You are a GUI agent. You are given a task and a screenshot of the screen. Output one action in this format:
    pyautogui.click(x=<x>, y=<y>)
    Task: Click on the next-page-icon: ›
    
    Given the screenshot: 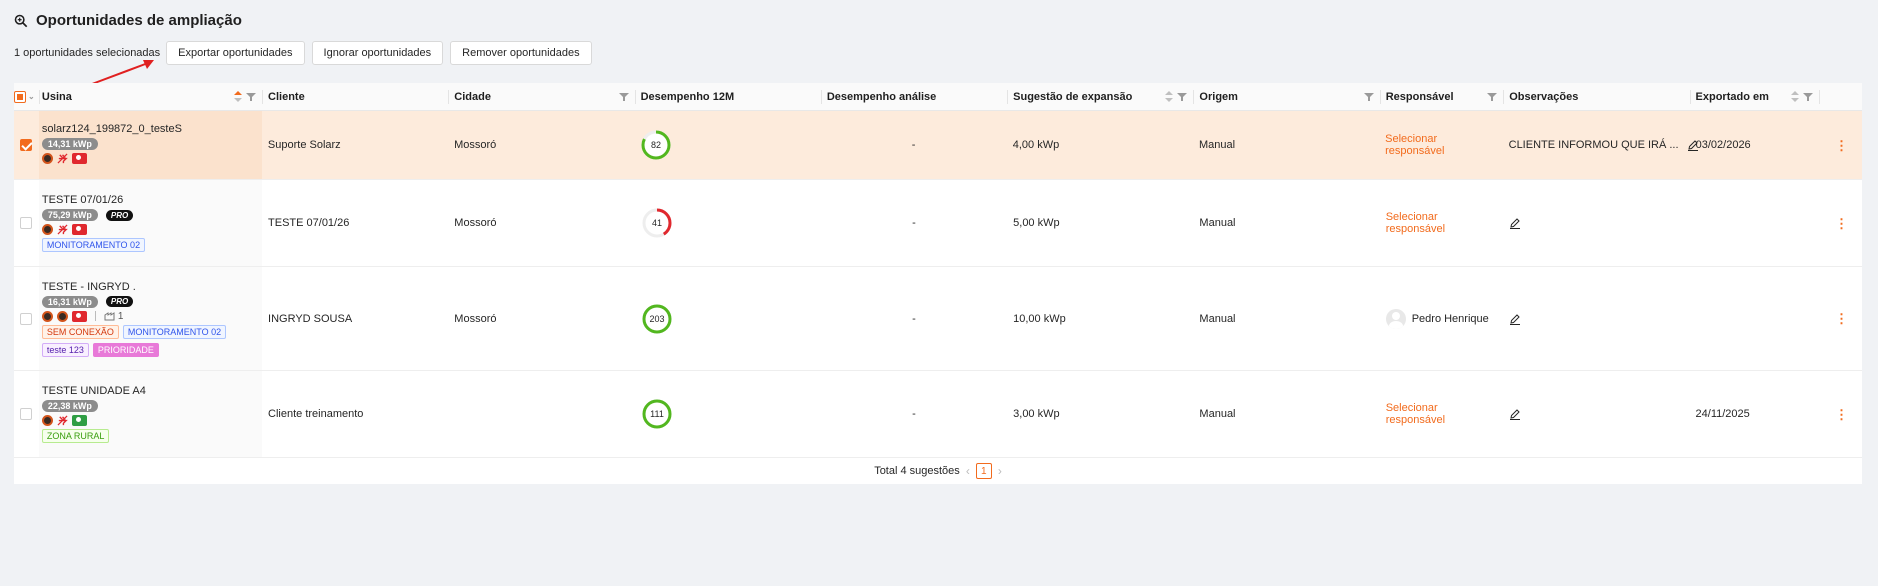 What is the action you would take?
    pyautogui.click(x=1000, y=471)
    